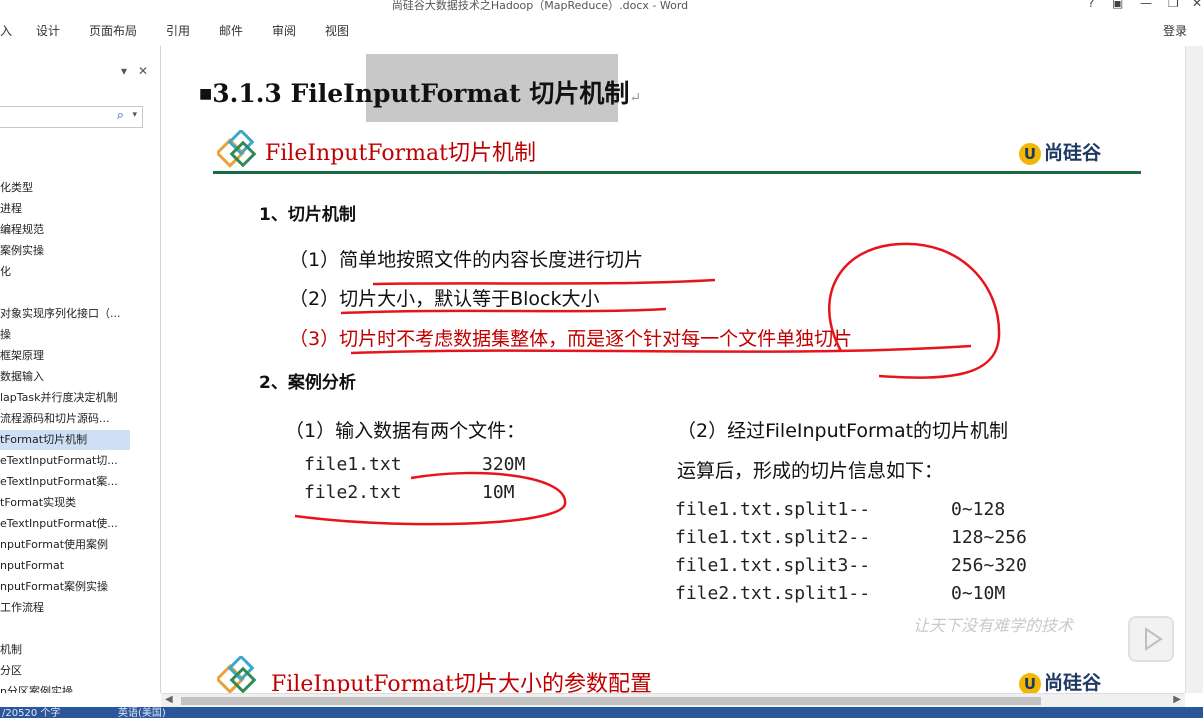 Image resolution: width=1203 pixels, height=719 pixels. What do you see at coordinates (178, 30) in the screenshot?
I see `tab-references: 引用` at bounding box center [178, 30].